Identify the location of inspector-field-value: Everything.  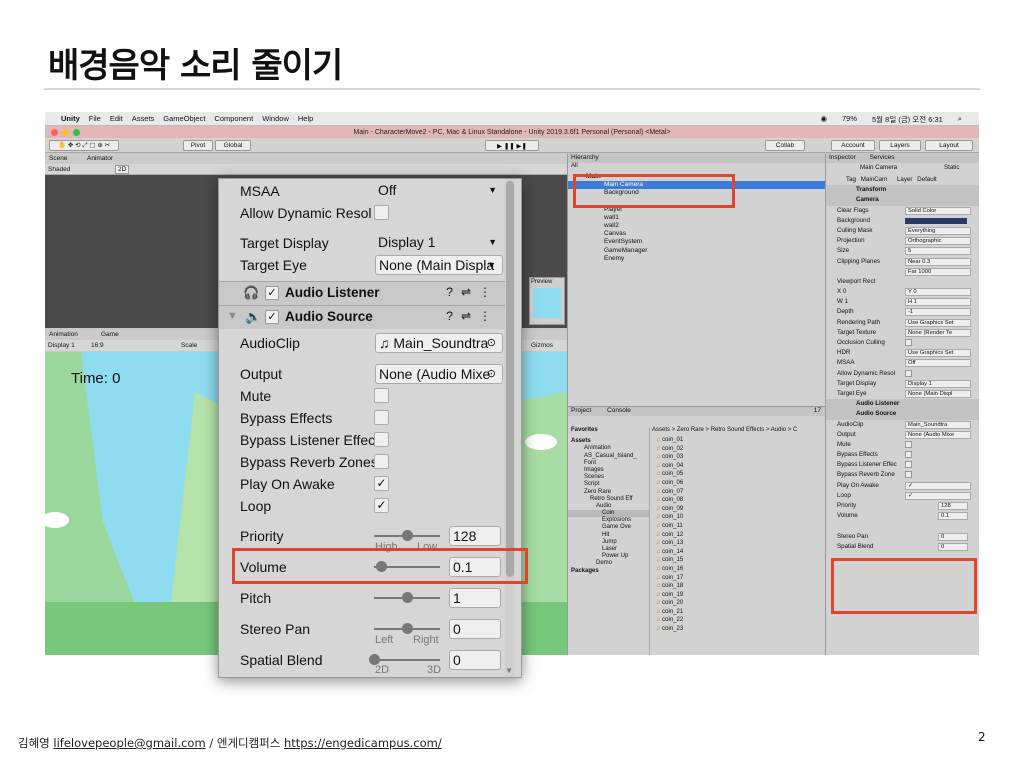
(938, 230).